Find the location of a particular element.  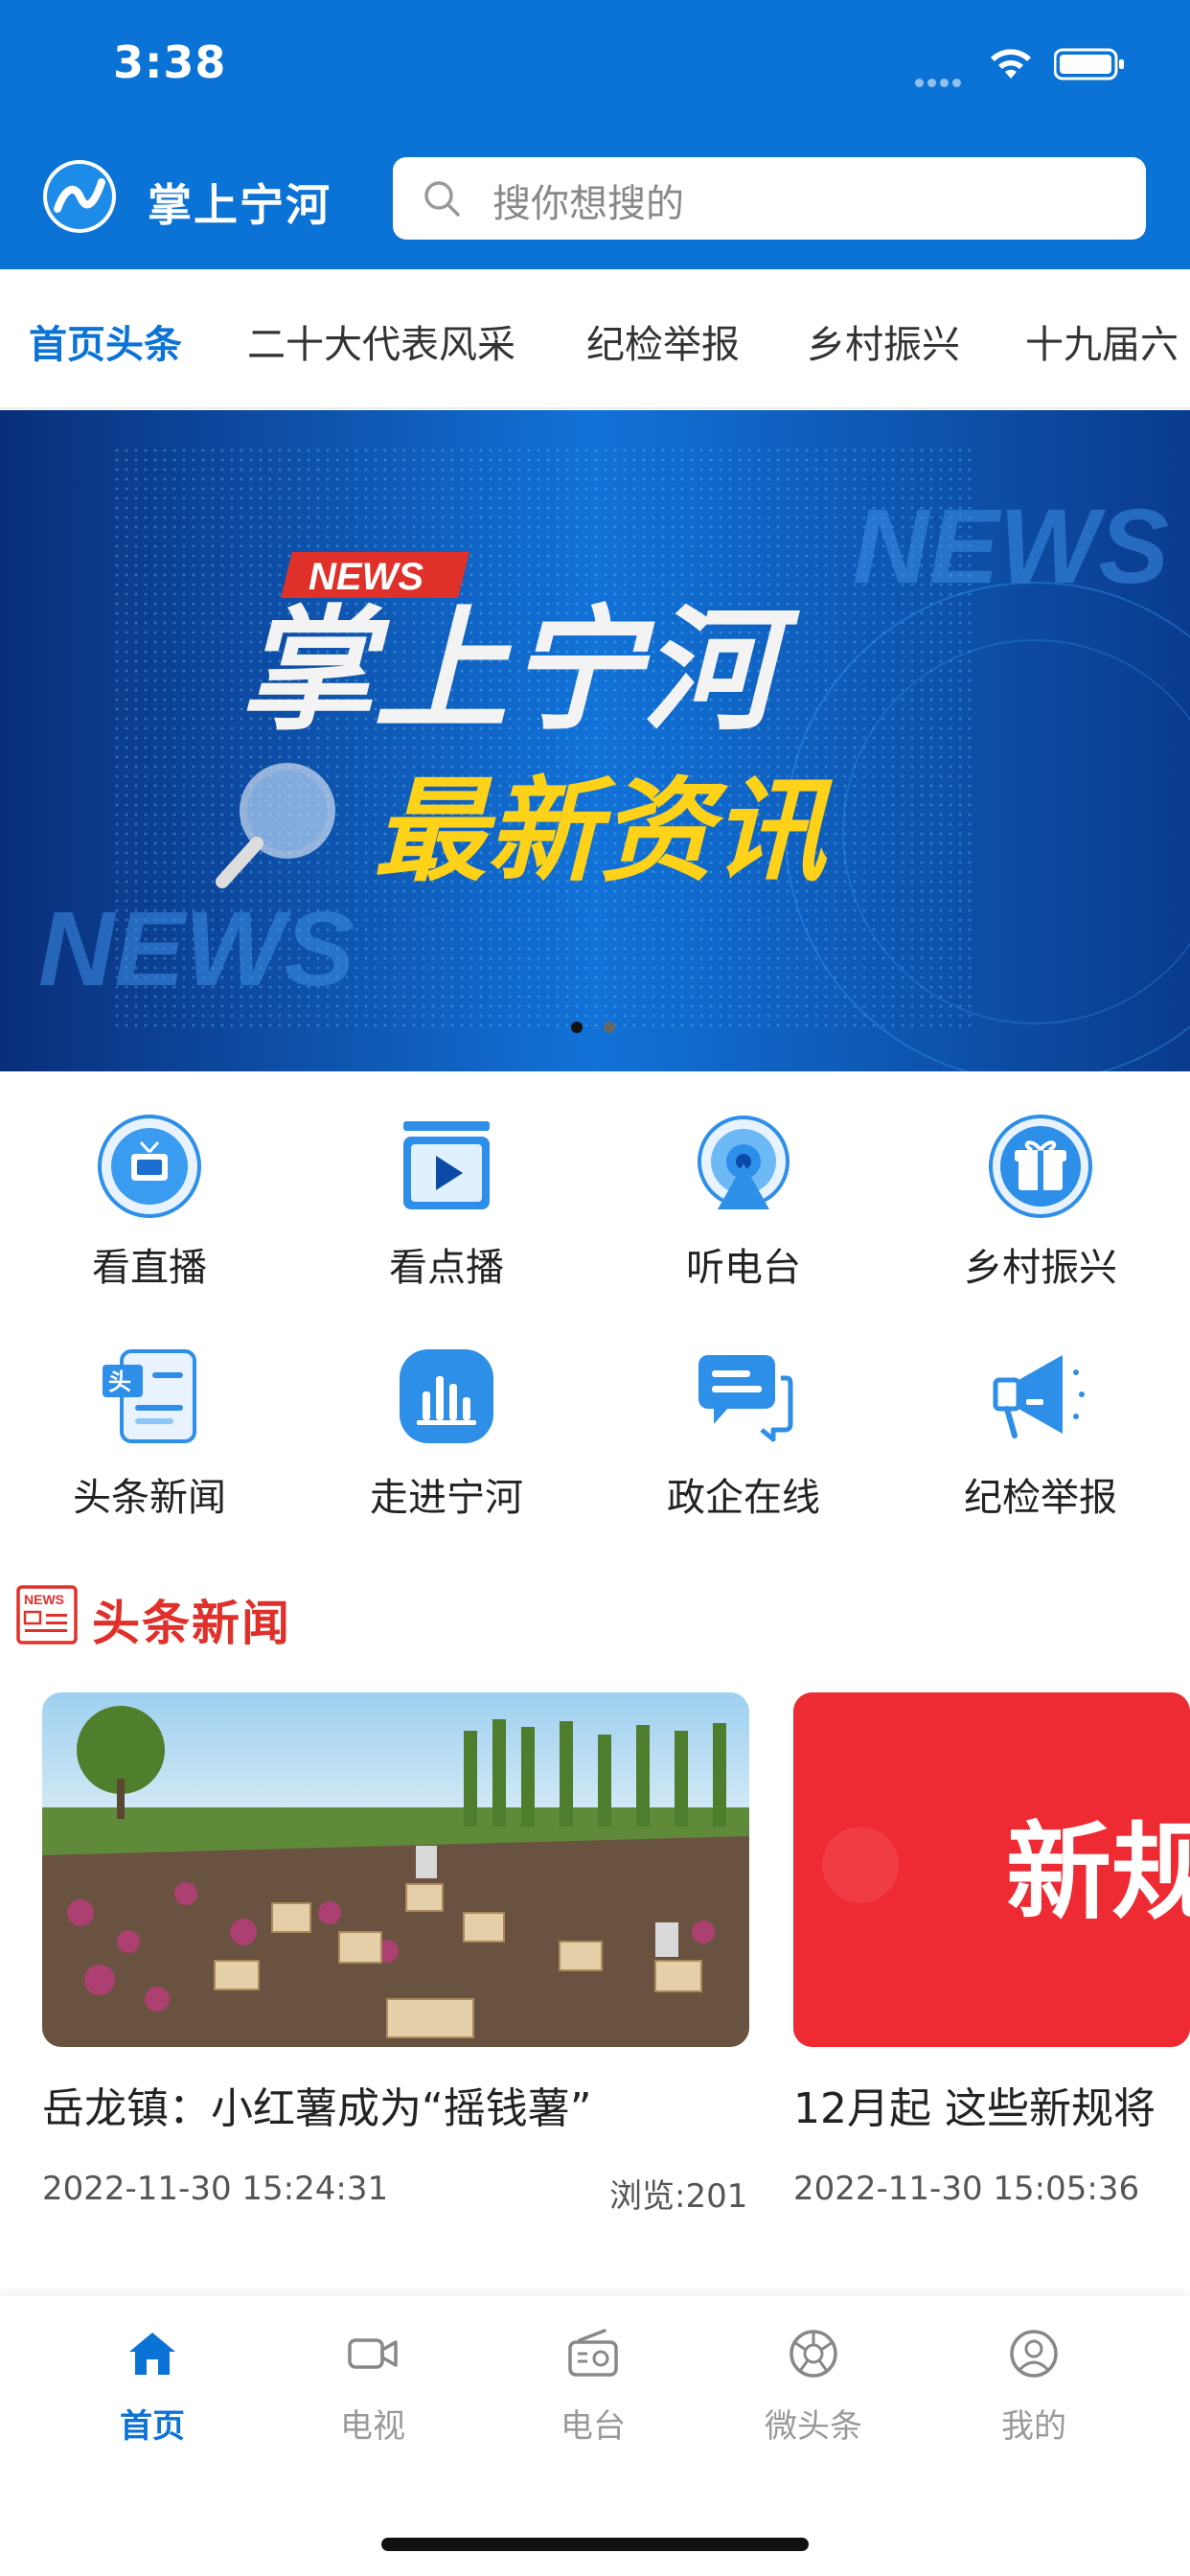

shortcut-label: 听电台 is located at coordinates (744, 1268).